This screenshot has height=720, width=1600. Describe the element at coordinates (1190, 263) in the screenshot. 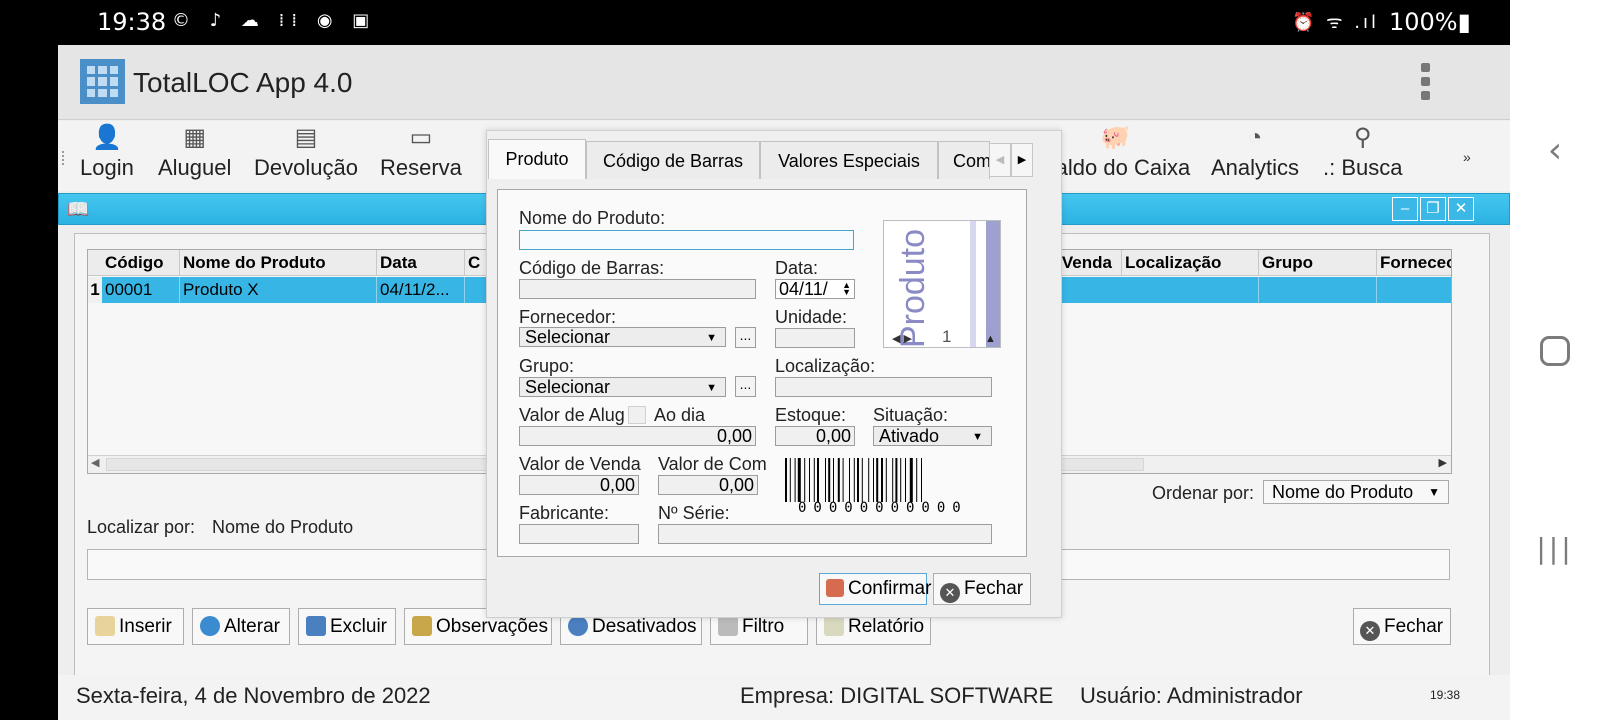

I see `column-header: Localização` at that location.